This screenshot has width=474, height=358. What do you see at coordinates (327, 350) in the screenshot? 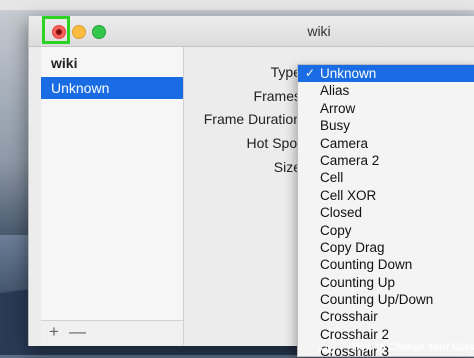
I see `wikihow-logo: wiki` at bounding box center [327, 350].